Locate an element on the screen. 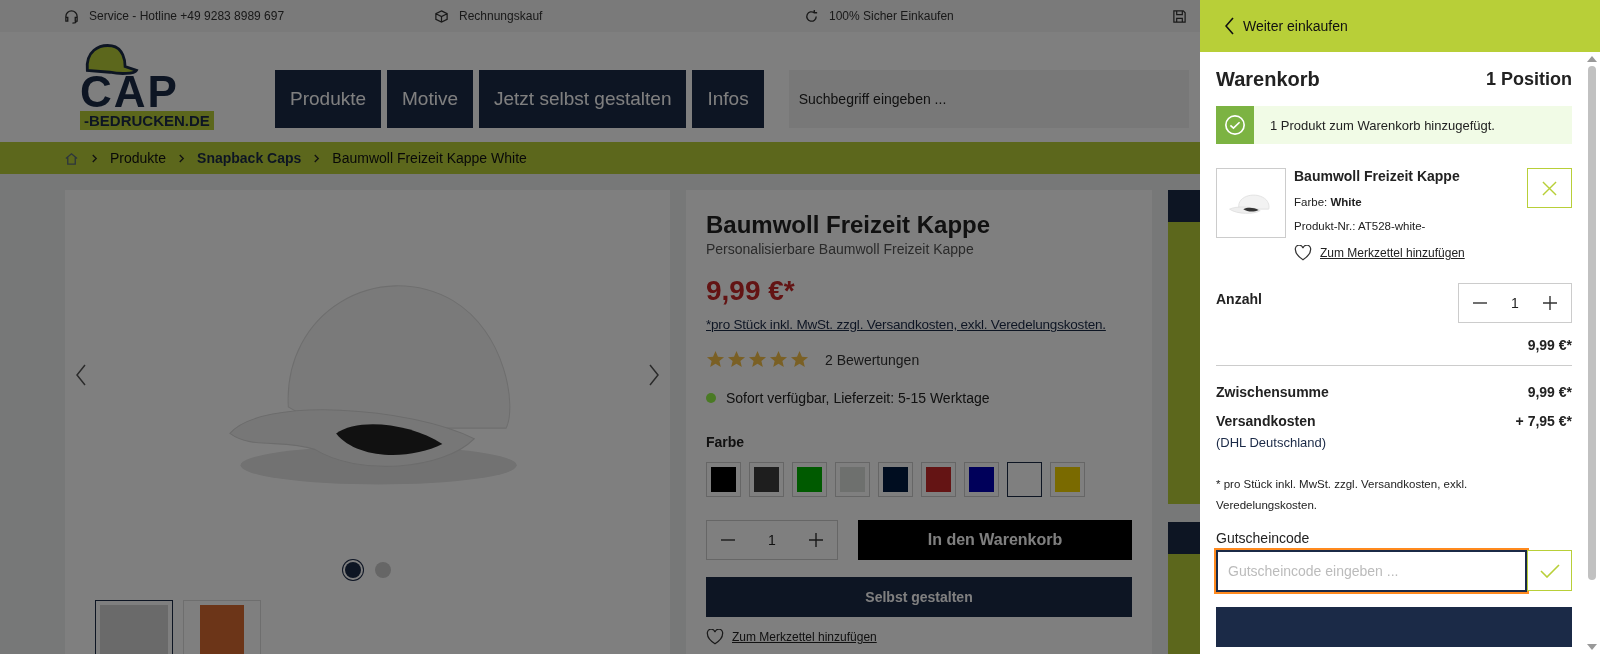  checkmark-icon is located at coordinates (1549, 570).